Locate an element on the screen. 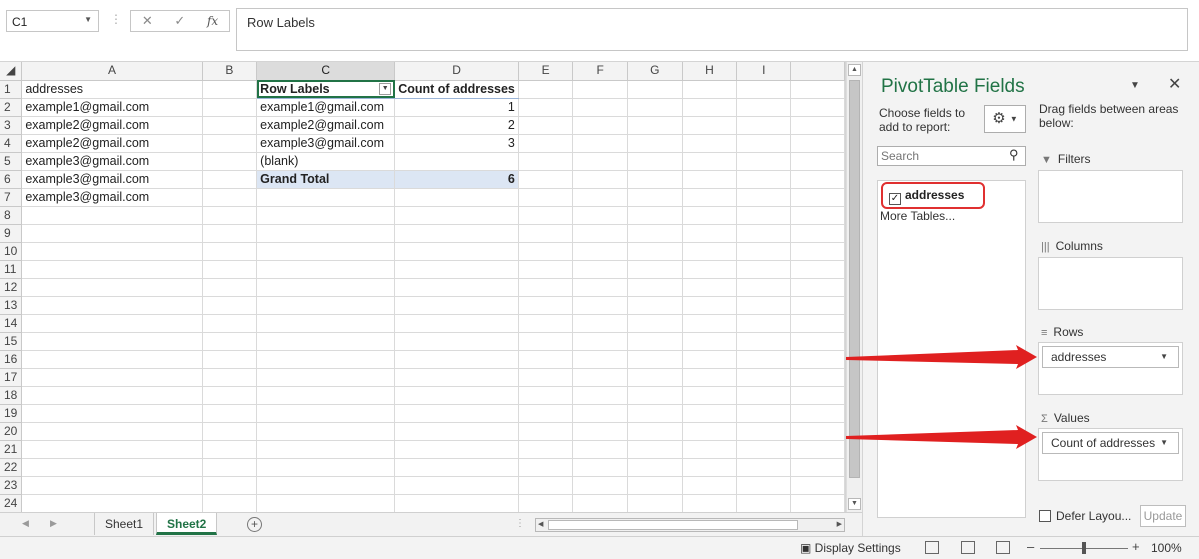 This screenshot has width=1199, height=559. field-checkbox: ✓ is located at coordinates (895, 199).